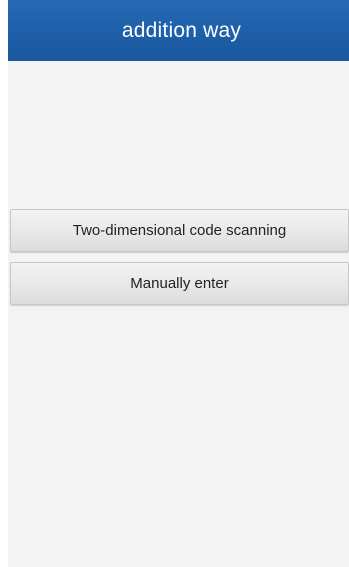  I want to click on title-bar: addition way, so click(178, 30).